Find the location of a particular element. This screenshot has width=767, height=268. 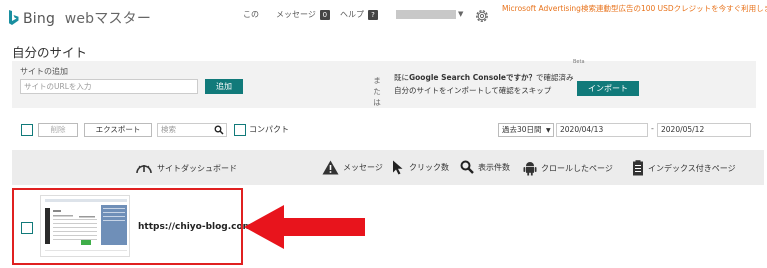

search-icon is located at coordinates (219, 130).